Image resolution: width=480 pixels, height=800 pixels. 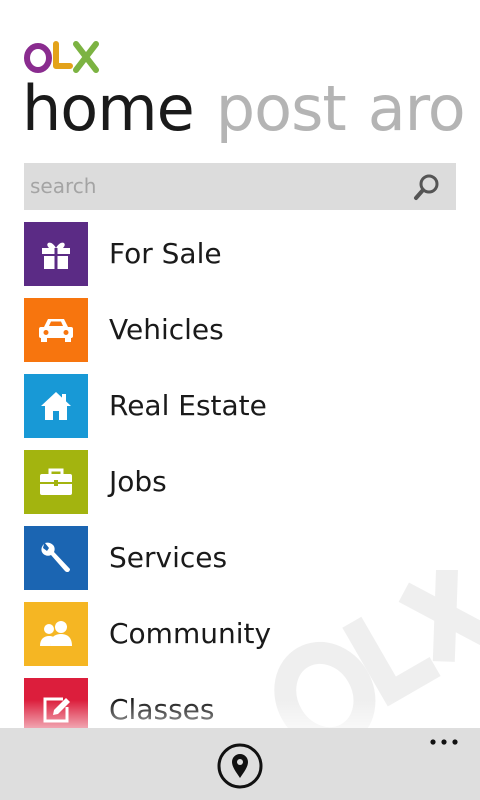 What do you see at coordinates (108, 108) in the screenshot?
I see `pivot-tab-home: home` at bounding box center [108, 108].